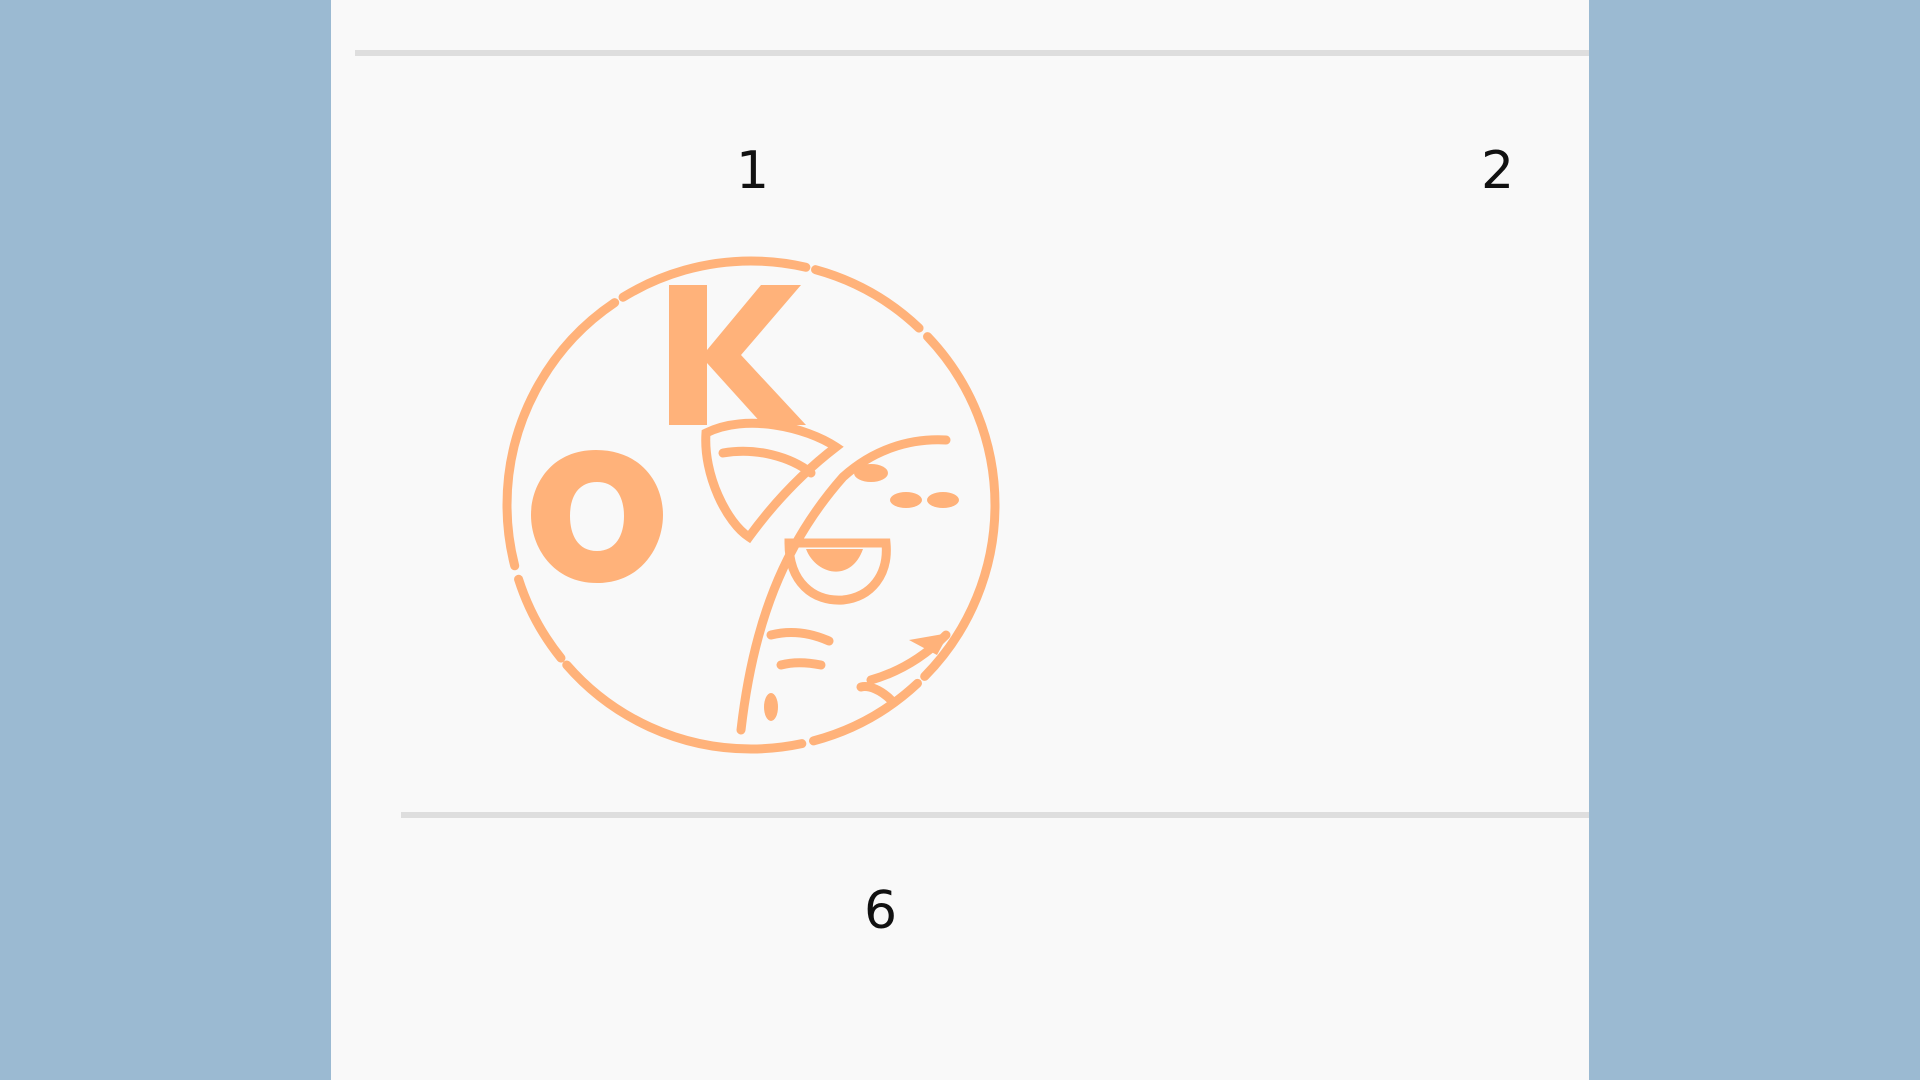  I want to click on day-number: 6, so click(880, 911).